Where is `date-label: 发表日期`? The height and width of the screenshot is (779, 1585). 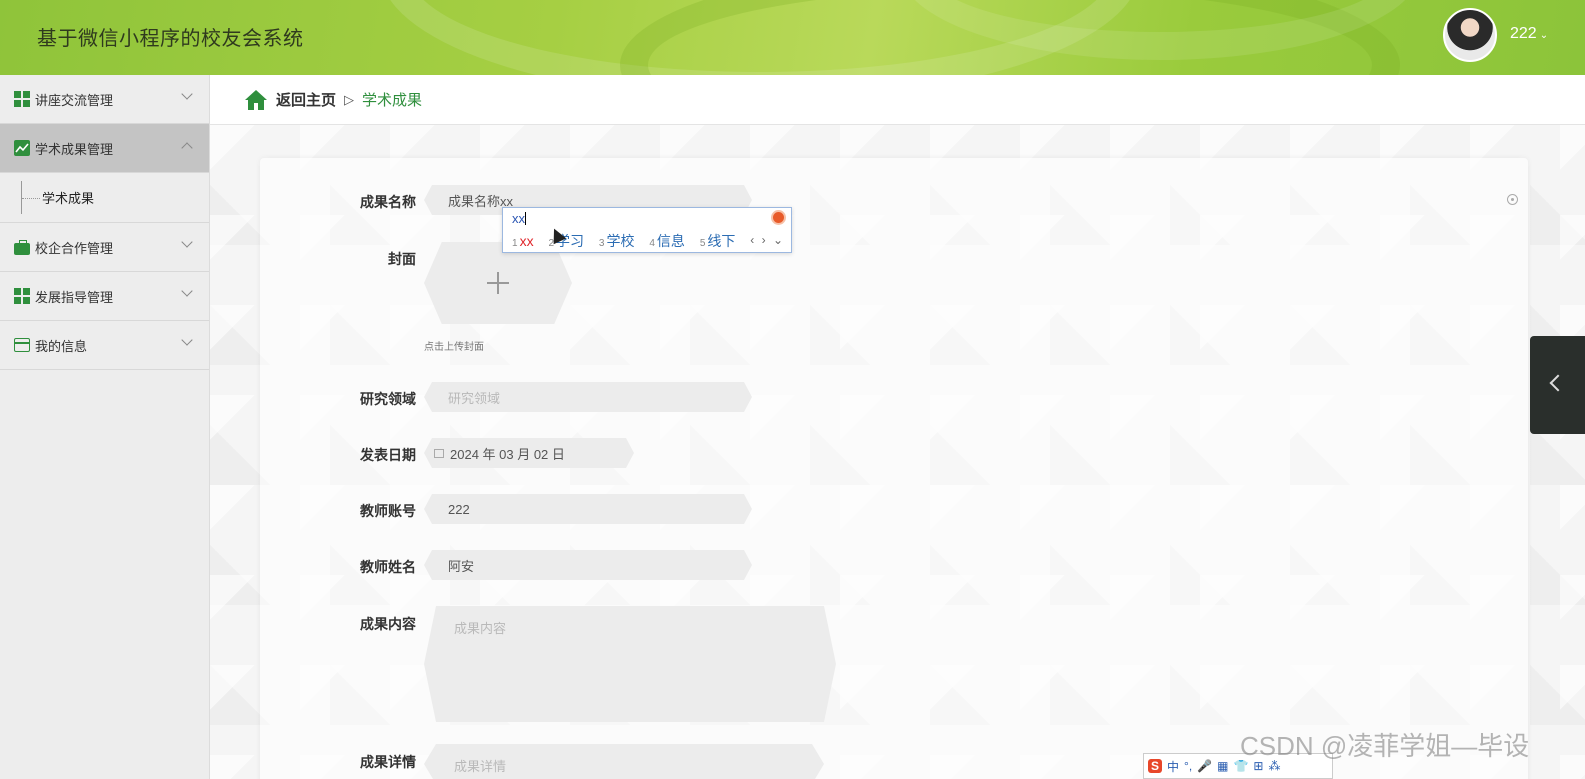
date-label: 发表日期 is located at coordinates (388, 455).